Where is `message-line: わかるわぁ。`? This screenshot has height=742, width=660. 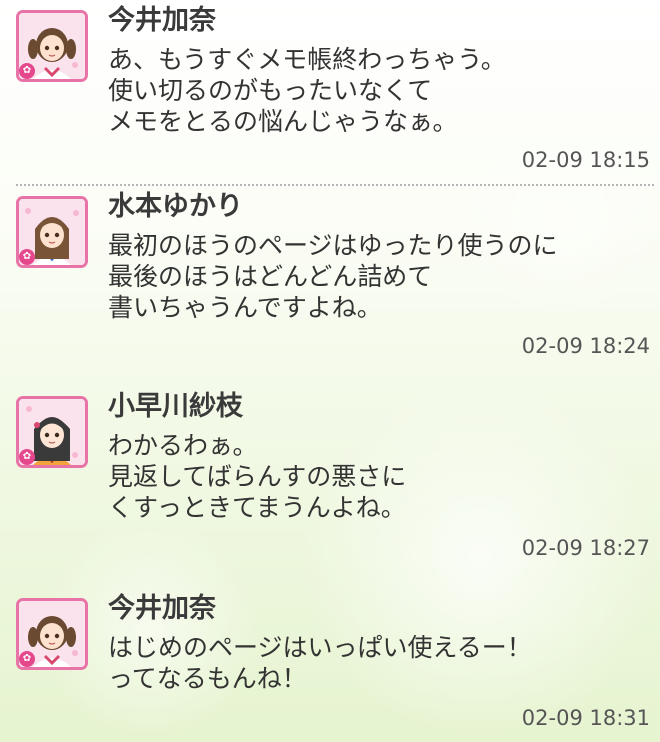
message-line: わかるわぁ。 is located at coordinates (183, 445).